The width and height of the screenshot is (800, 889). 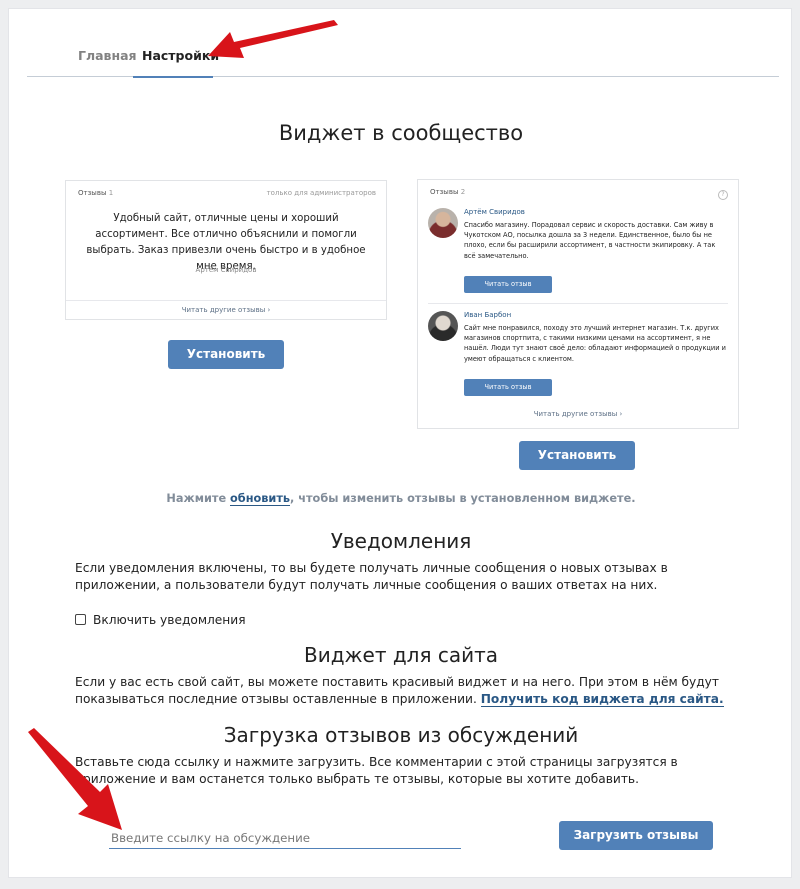 What do you see at coordinates (723, 195) in the screenshot?
I see `help-icon: ?` at bounding box center [723, 195].